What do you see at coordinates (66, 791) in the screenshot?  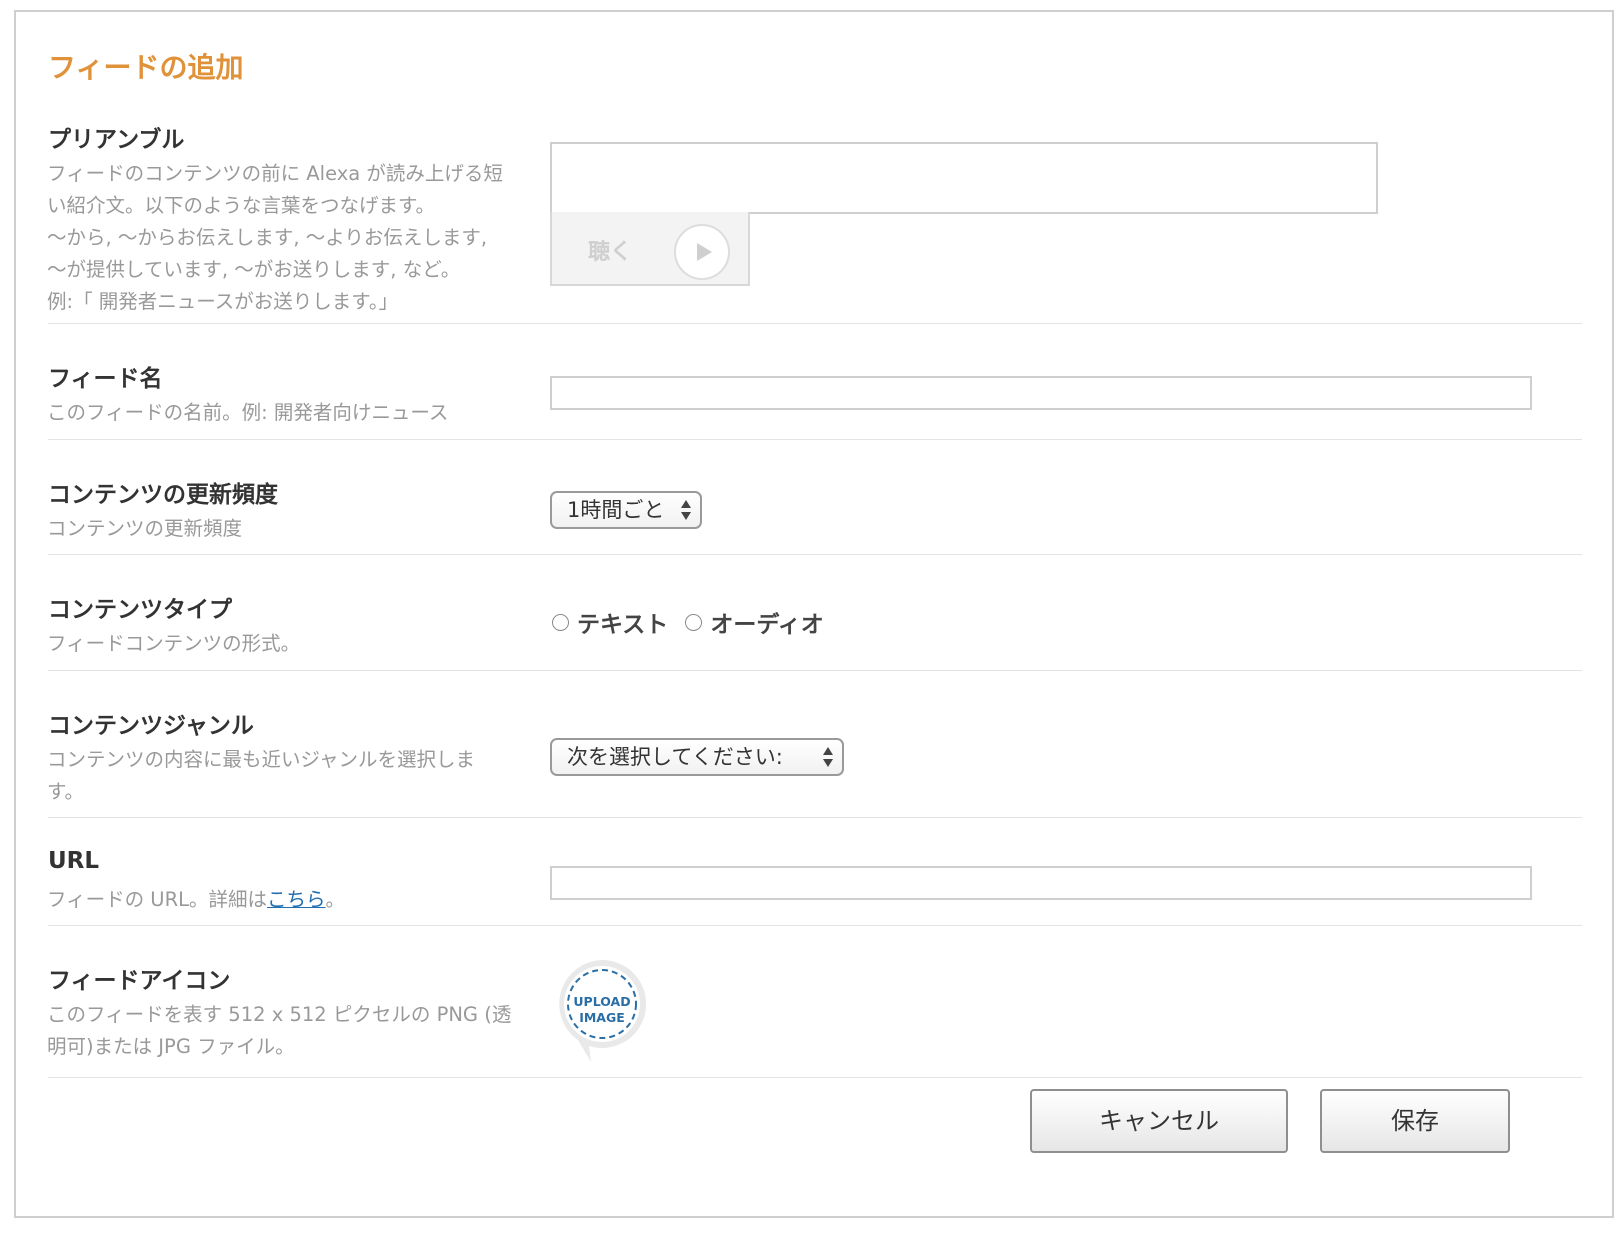 I see `content-genre-description-line: す。` at bounding box center [66, 791].